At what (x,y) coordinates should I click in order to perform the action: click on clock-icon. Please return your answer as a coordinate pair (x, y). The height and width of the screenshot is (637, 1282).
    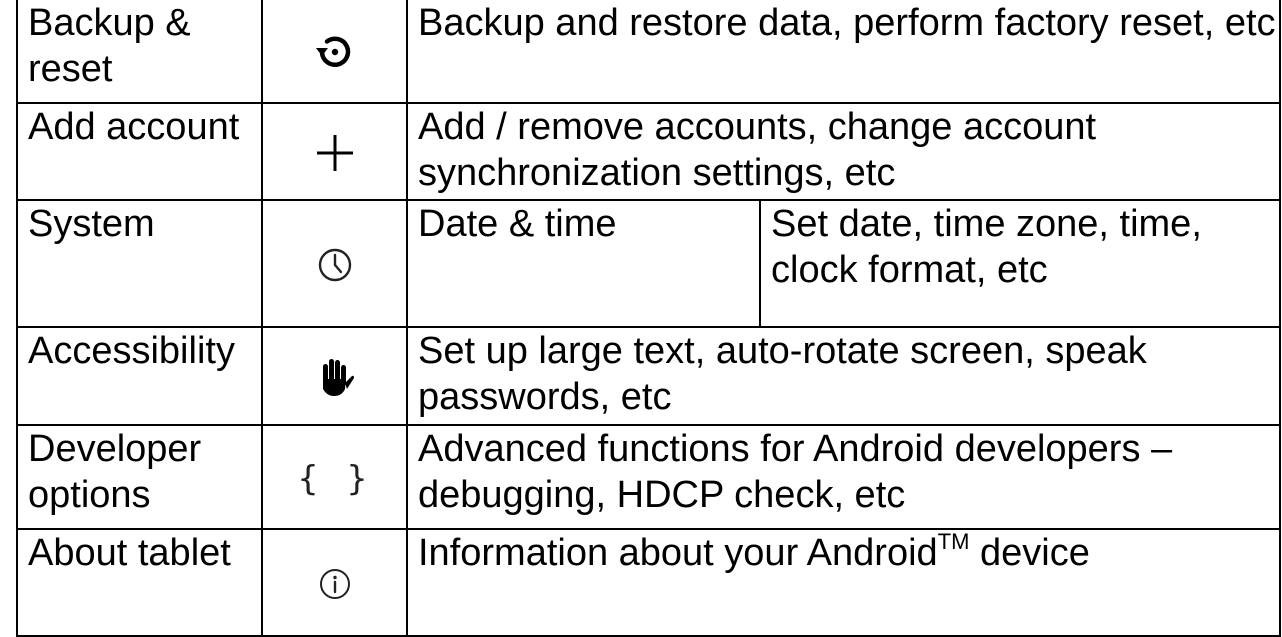
    Looking at the image, I should click on (335, 265).